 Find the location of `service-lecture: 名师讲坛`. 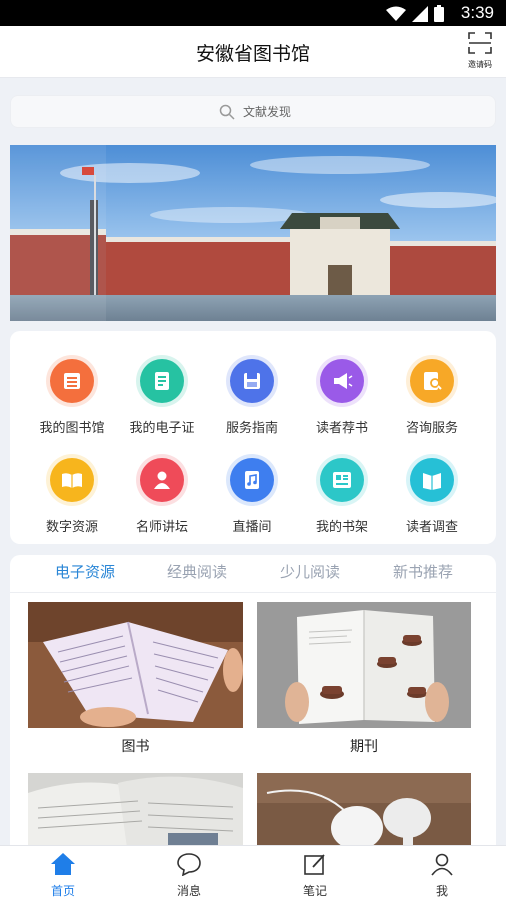

service-lecture: 名师讲坛 is located at coordinates (162, 494).